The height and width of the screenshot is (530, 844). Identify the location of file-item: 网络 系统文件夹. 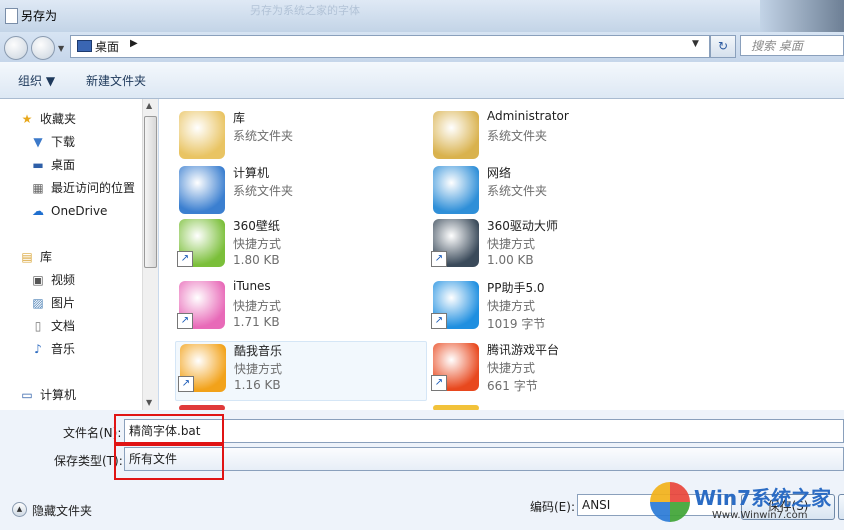
(554, 193).